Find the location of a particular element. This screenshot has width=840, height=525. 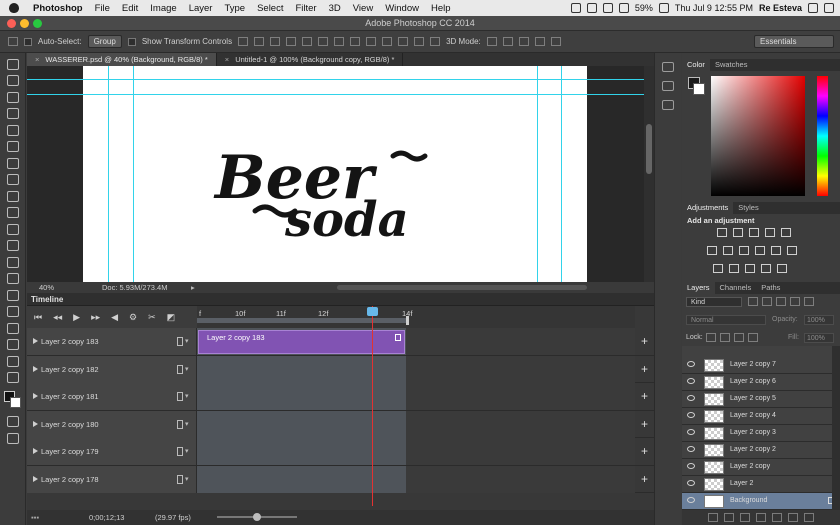

align-hcenter-icon is located at coordinates (307, 41).